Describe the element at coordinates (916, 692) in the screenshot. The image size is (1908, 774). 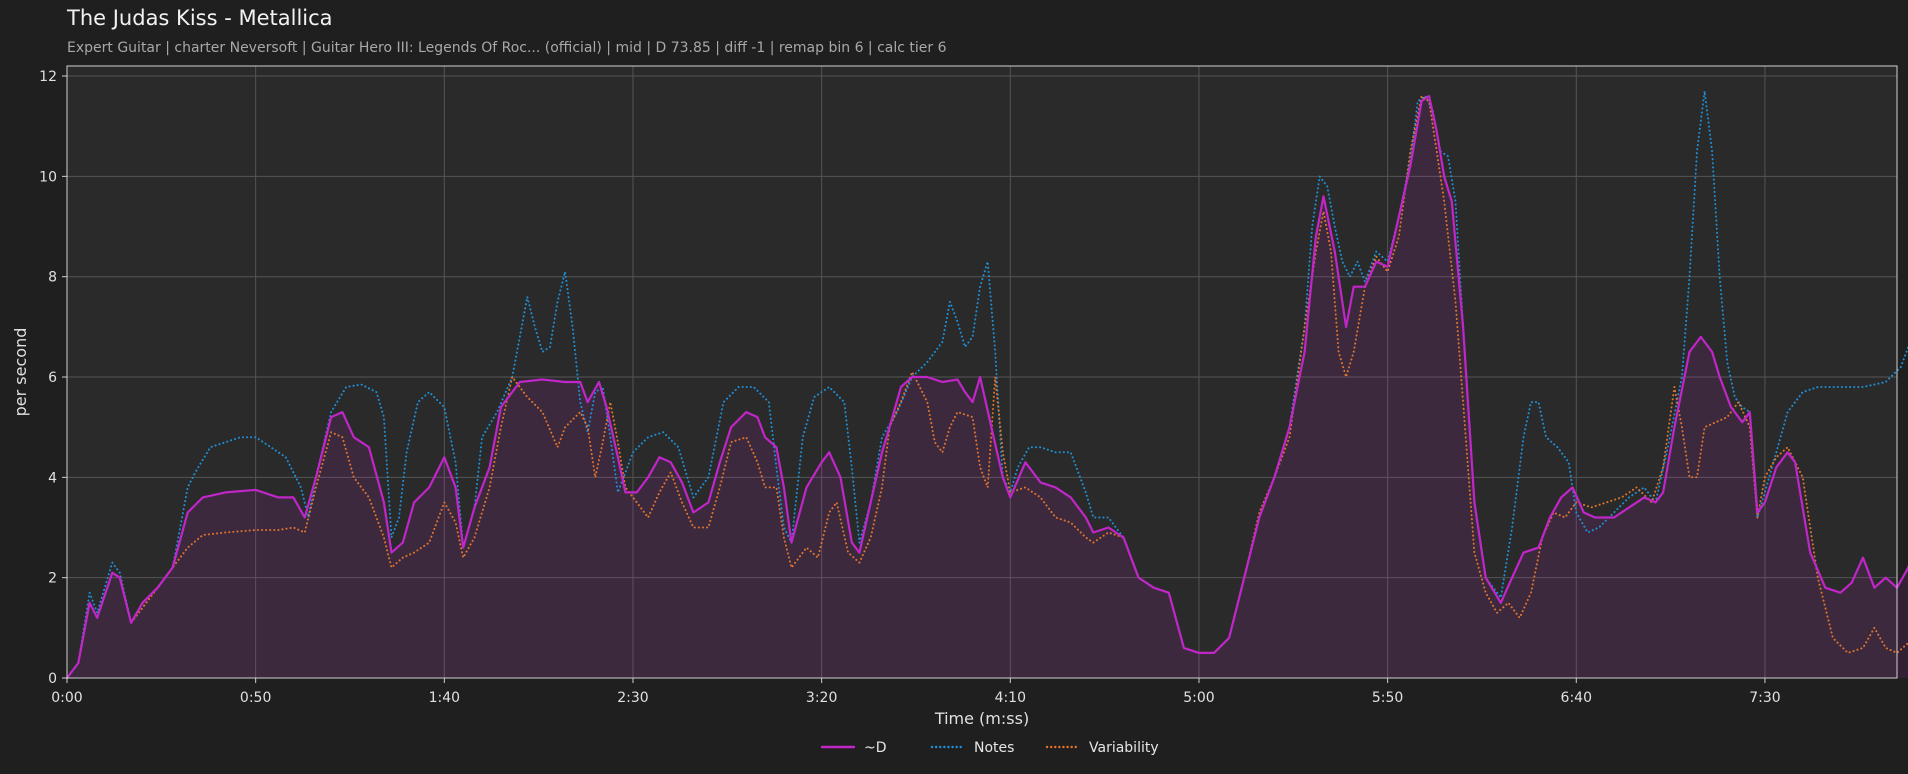
I see `x-axis-ticks: 0:00 0:50 1:40 2:30 3:20 4:10 5:00 5:50 6:40 7:30` at that location.